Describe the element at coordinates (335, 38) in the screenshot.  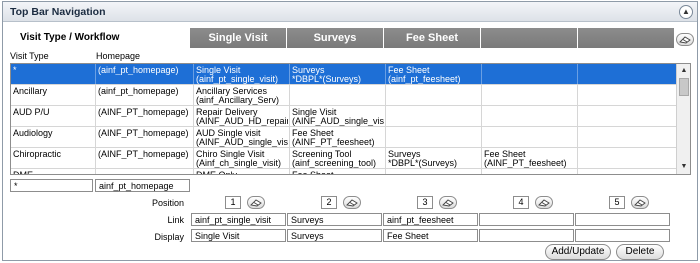
I see `column-header: Surveys` at that location.